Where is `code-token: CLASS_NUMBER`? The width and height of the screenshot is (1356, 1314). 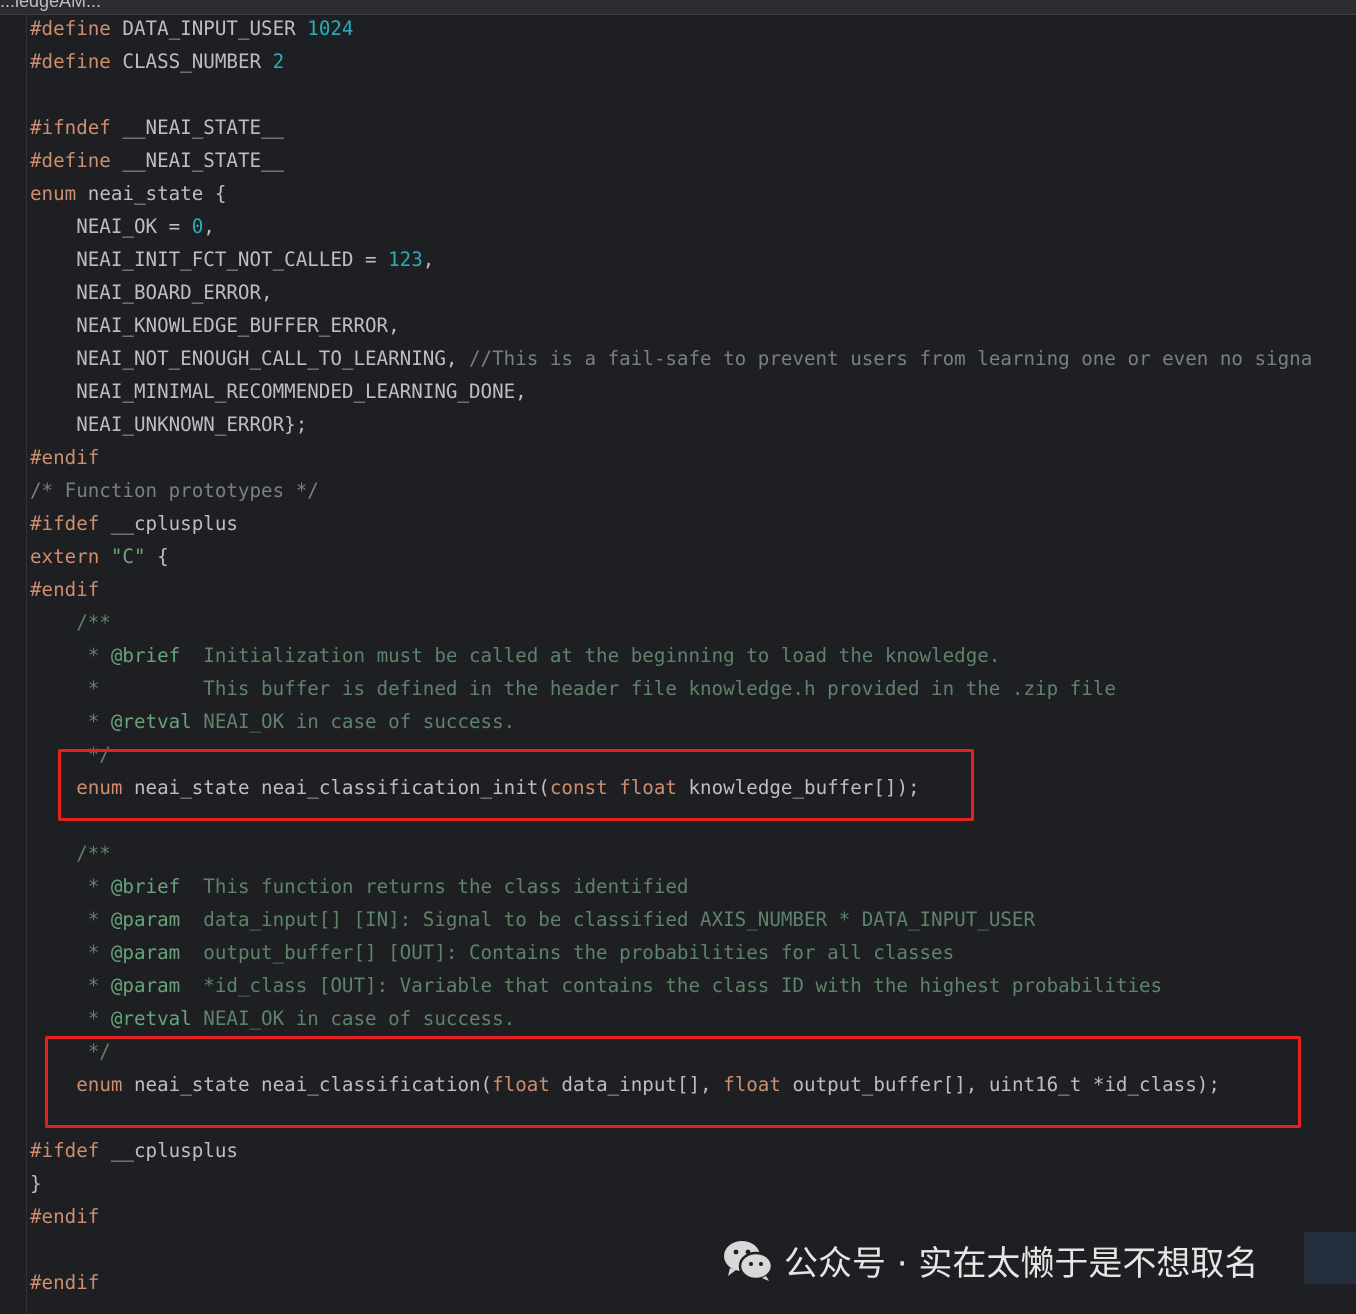 code-token: CLASS_NUMBER is located at coordinates (191, 61).